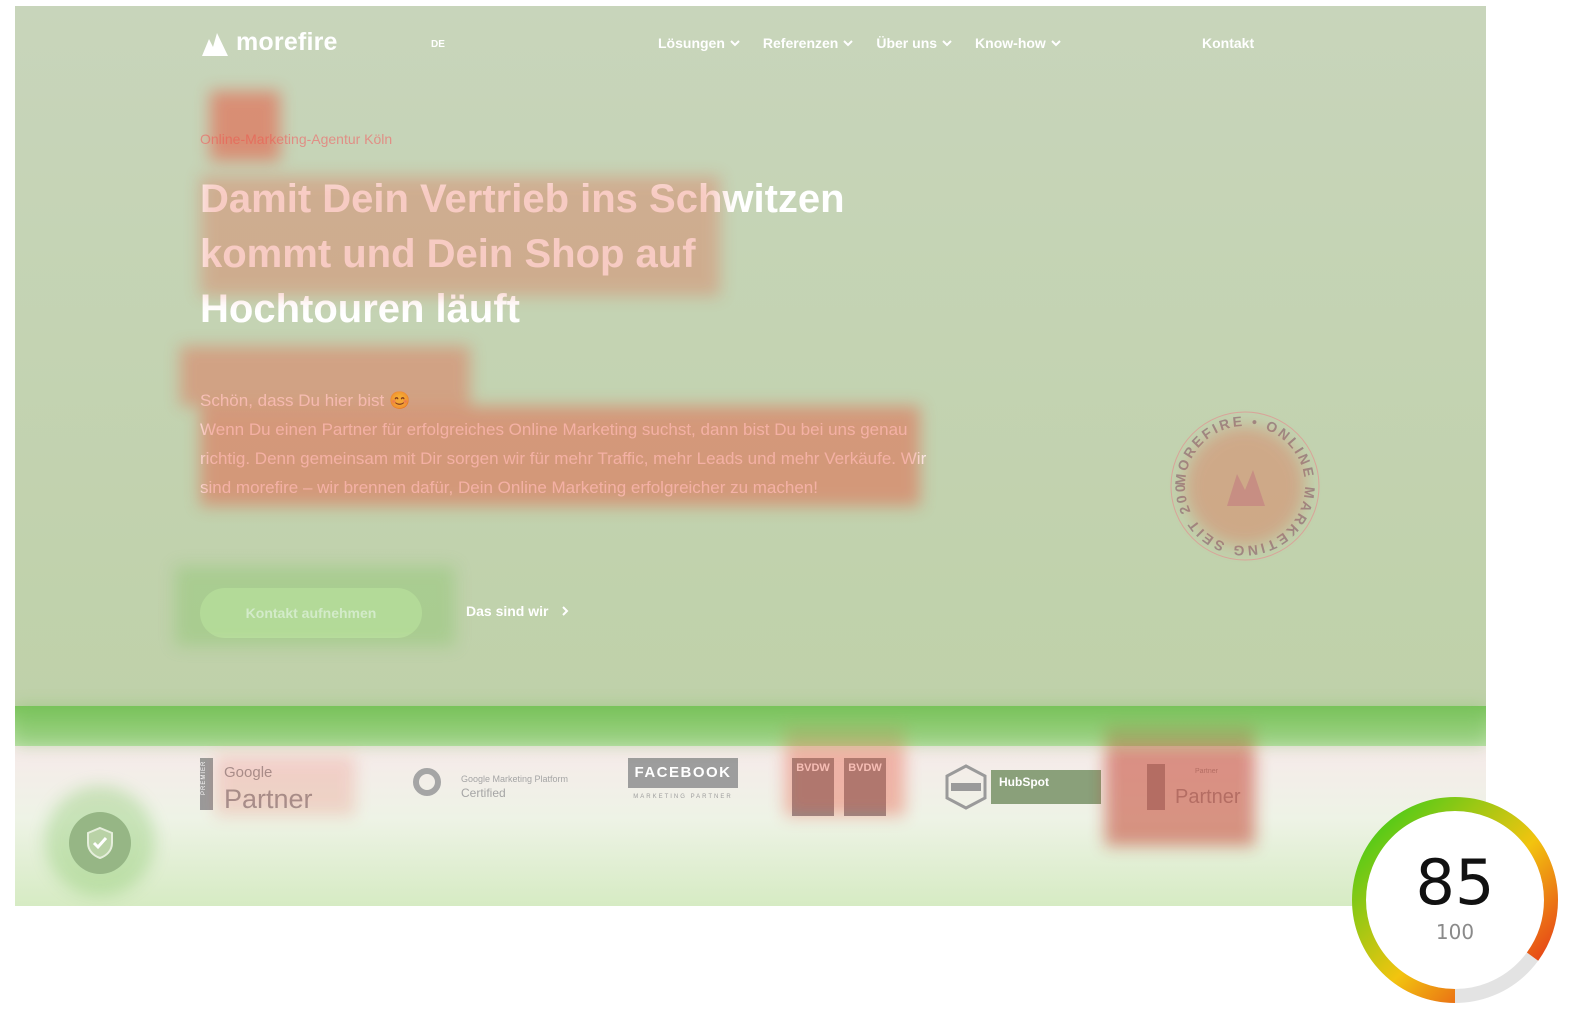  I want to click on menu-item-ueber-uns: Über uns, so click(914, 43).